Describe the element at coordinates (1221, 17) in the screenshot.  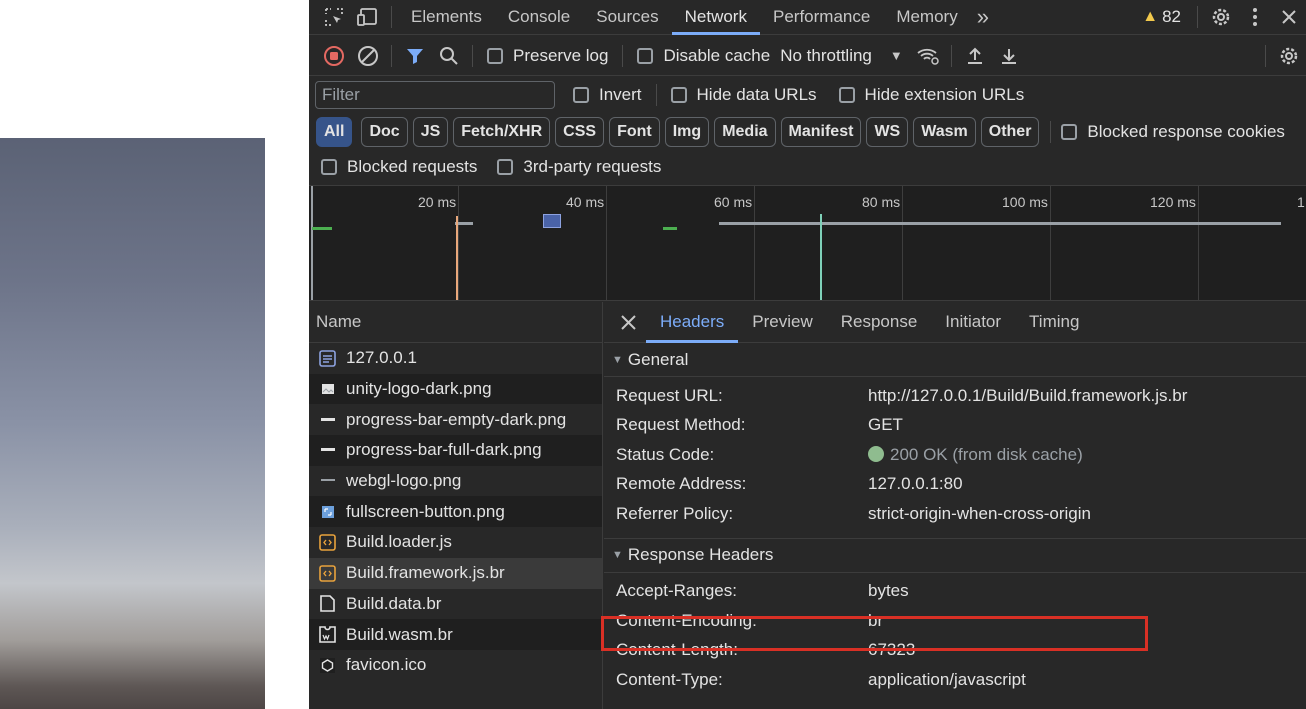
I see `settings-gear-icon` at that location.